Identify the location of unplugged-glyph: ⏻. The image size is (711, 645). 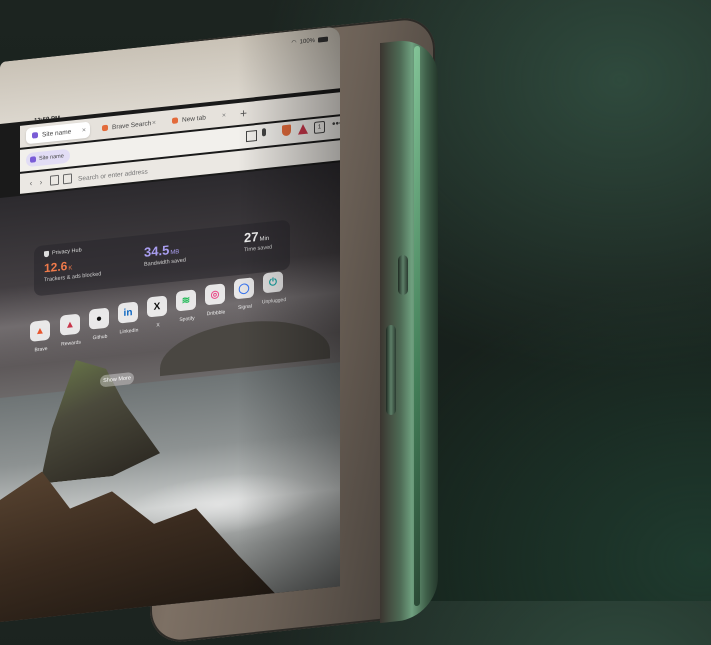
(273, 282).